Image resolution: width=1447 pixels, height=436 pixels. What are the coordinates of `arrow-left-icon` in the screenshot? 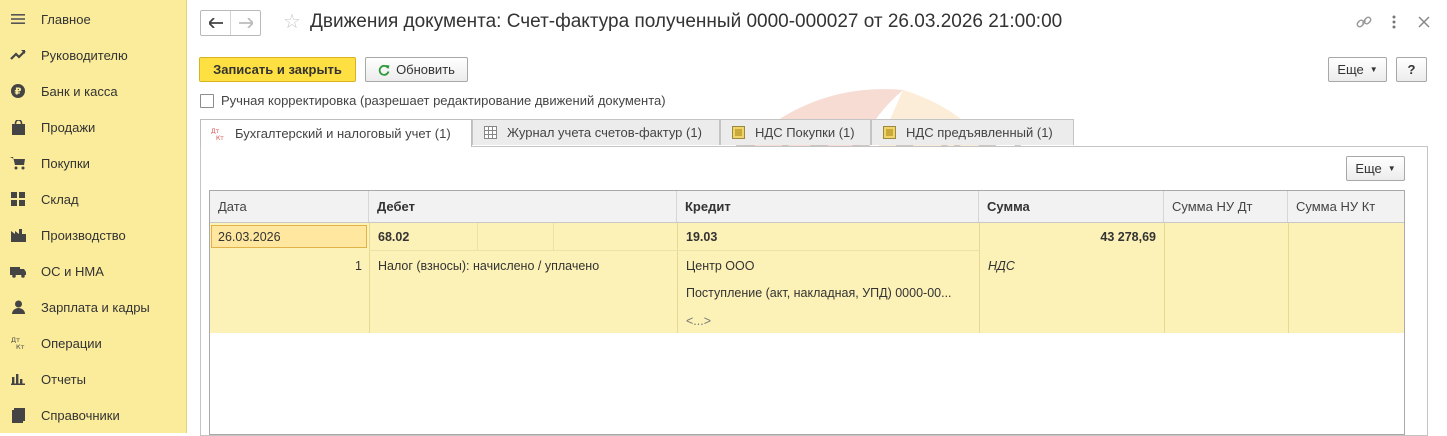 It's located at (215, 23).